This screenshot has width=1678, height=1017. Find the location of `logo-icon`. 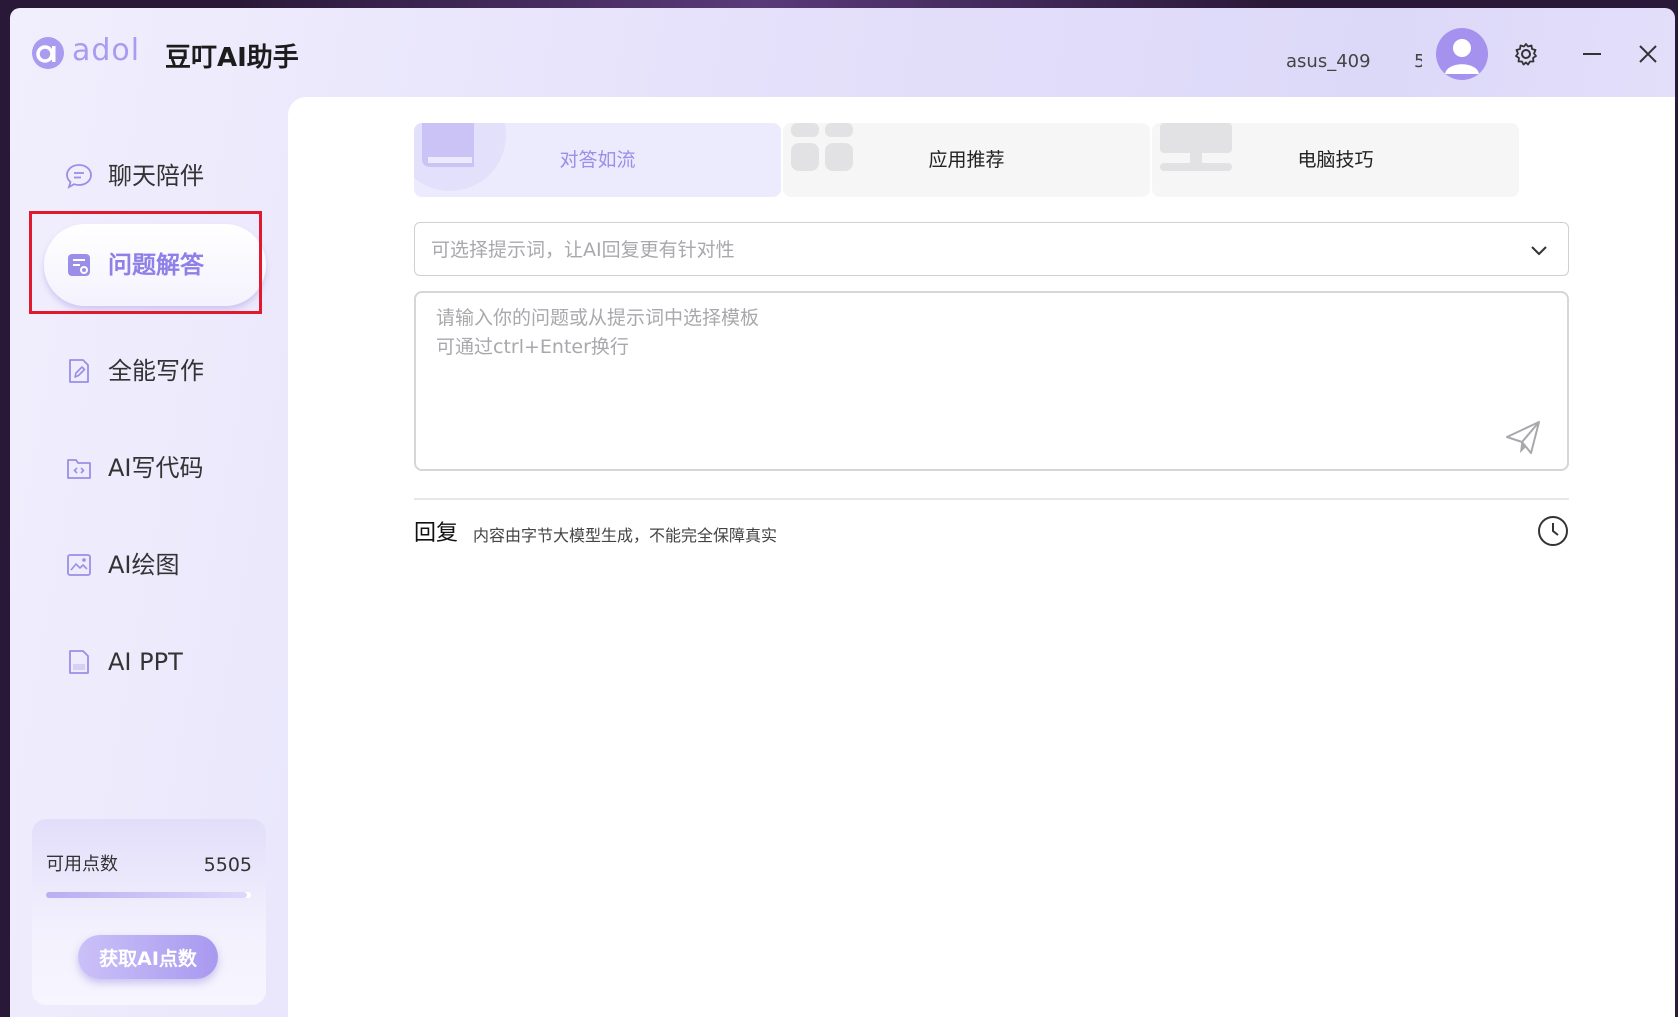

logo-icon is located at coordinates (48, 53).